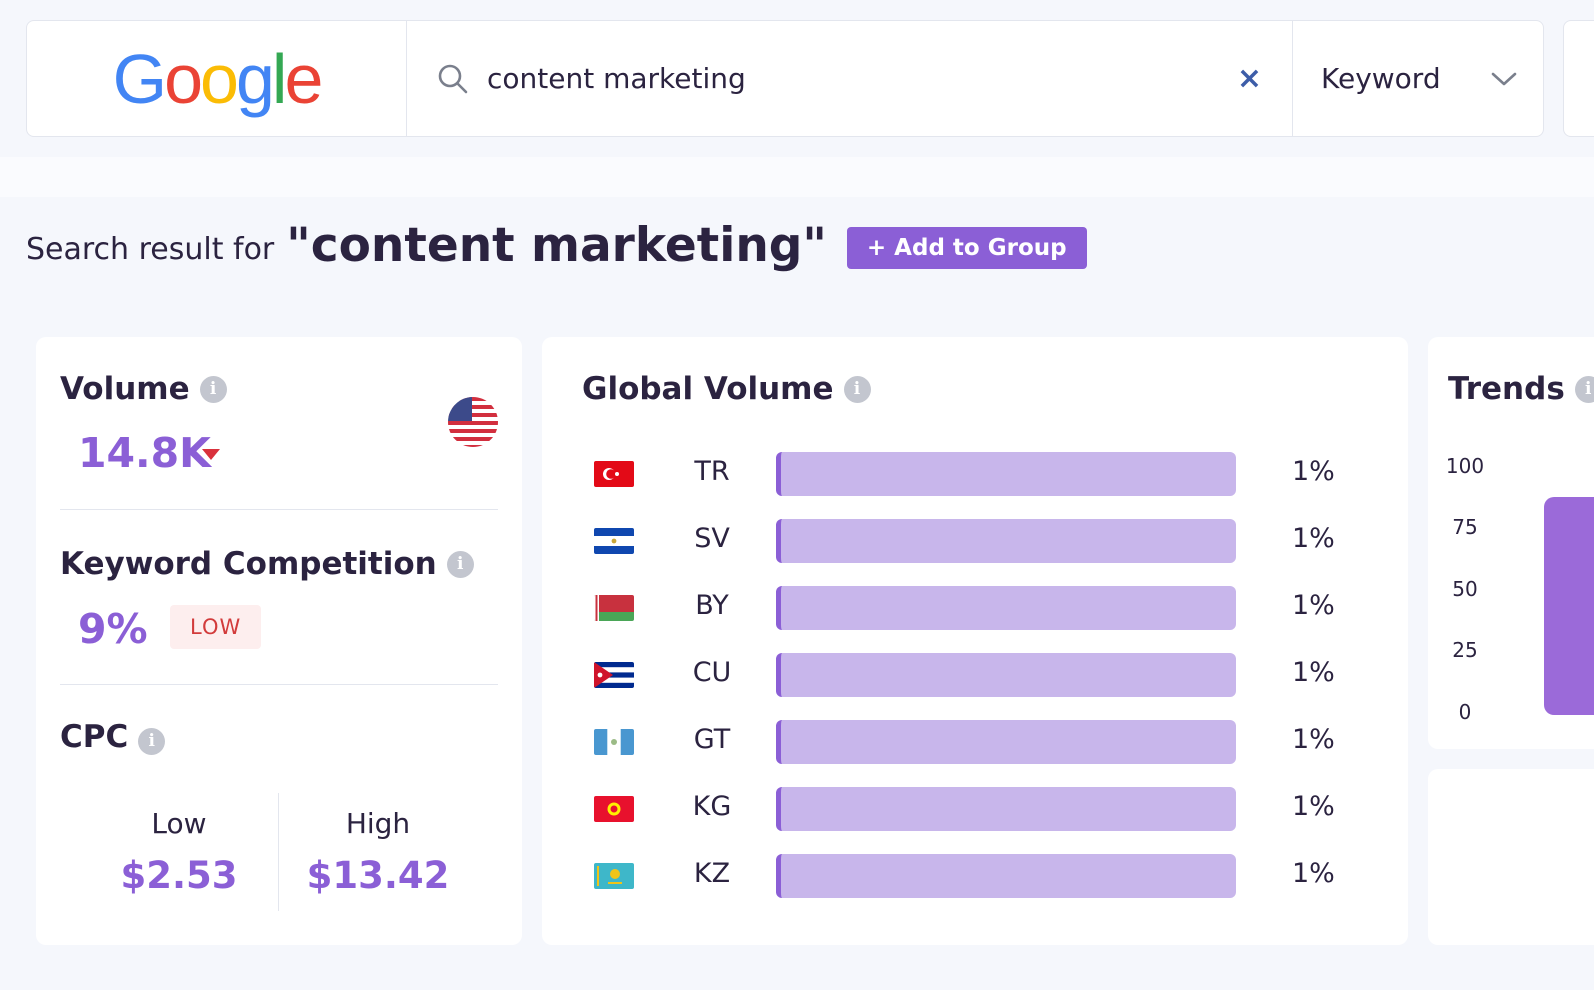 The width and height of the screenshot is (1594, 990). What do you see at coordinates (113, 629) in the screenshot?
I see `competition-value: 9%` at bounding box center [113, 629].